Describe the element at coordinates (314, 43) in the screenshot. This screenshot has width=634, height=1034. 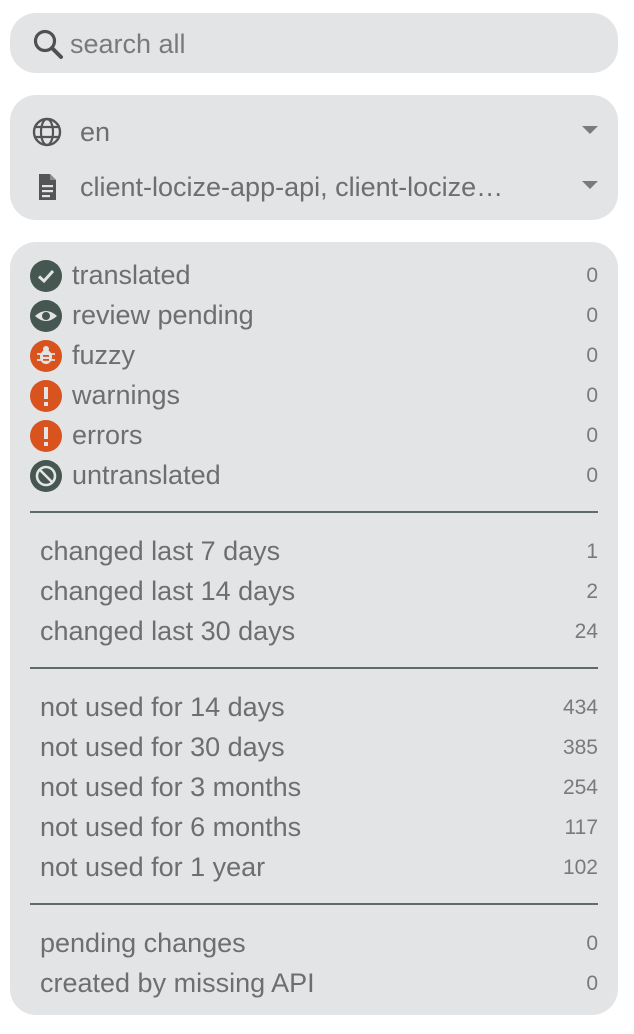
I see `search-bar: search all` at that location.